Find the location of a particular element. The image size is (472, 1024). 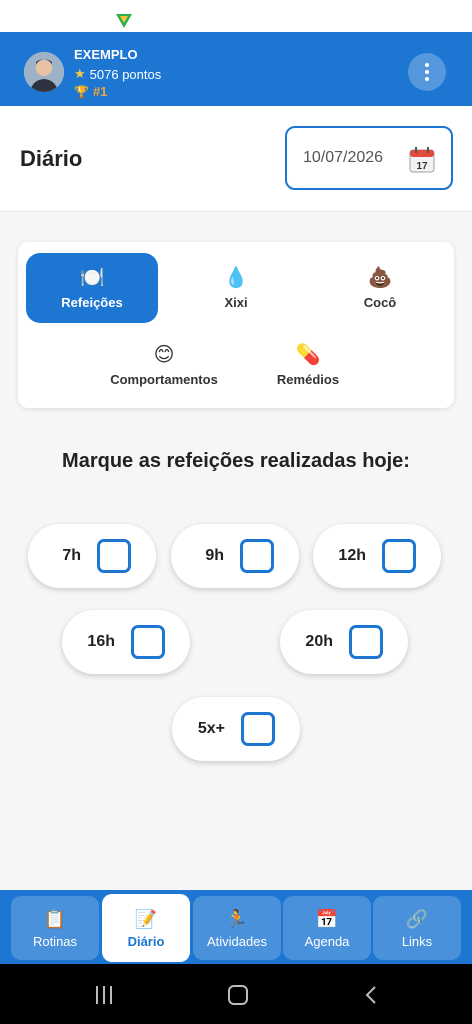

nav-label: Rotinas is located at coordinates (55, 941).